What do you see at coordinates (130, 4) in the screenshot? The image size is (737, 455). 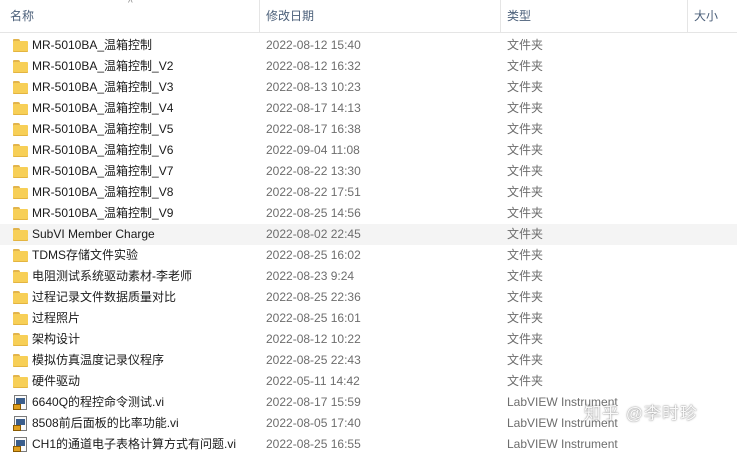 I see `sort-ascending-icon: ^` at bounding box center [130, 4].